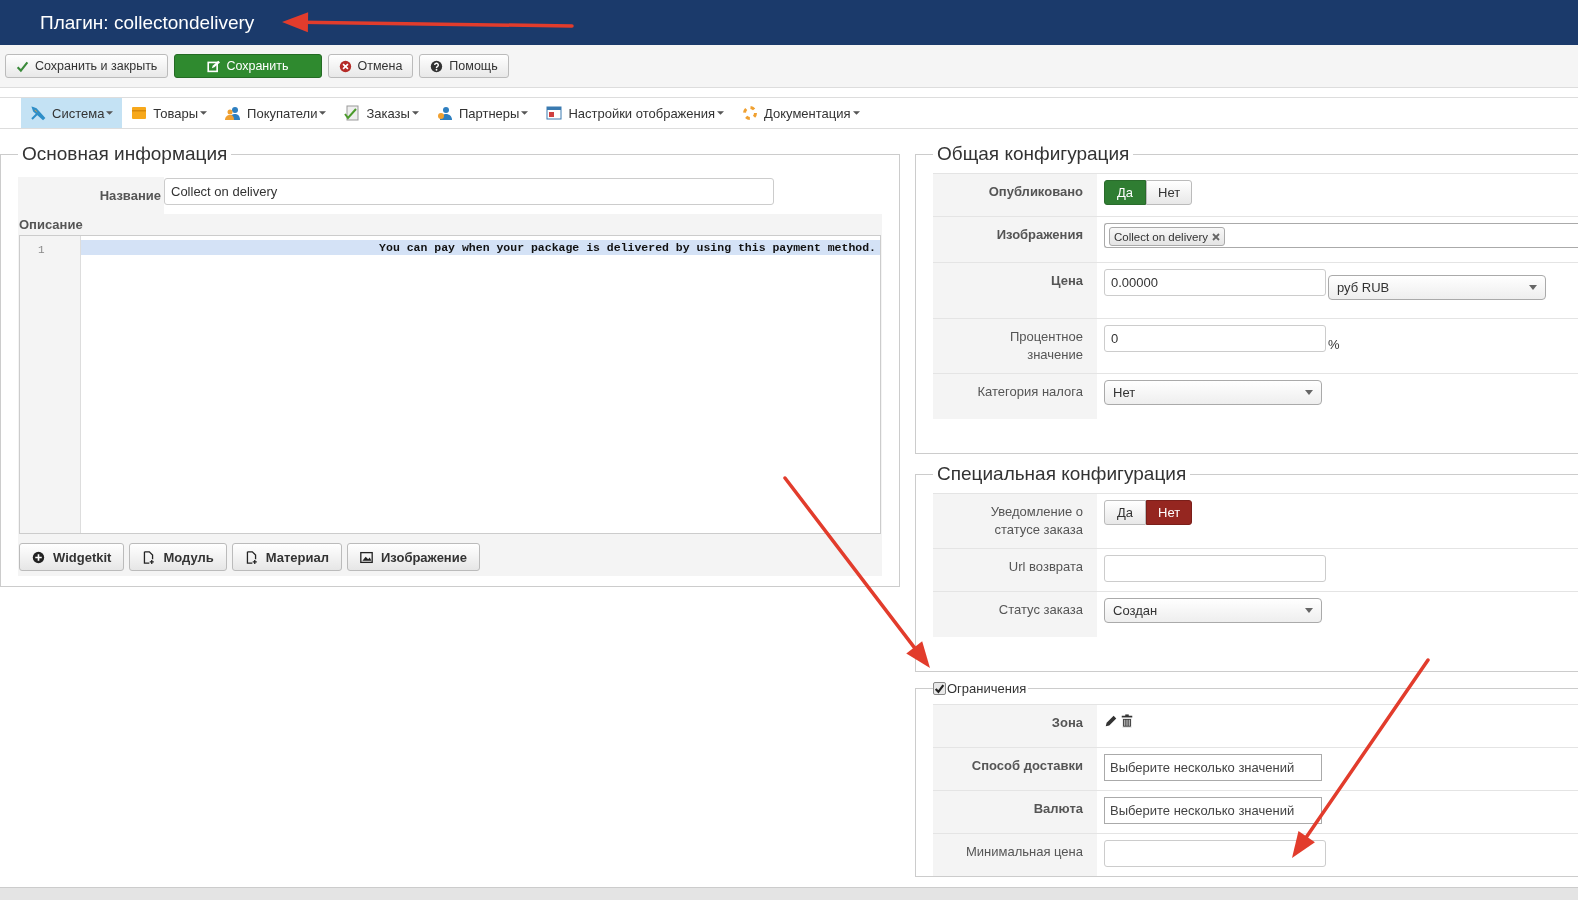  What do you see at coordinates (1030, 392) in the screenshot?
I see `field-label: Категория налога` at bounding box center [1030, 392].